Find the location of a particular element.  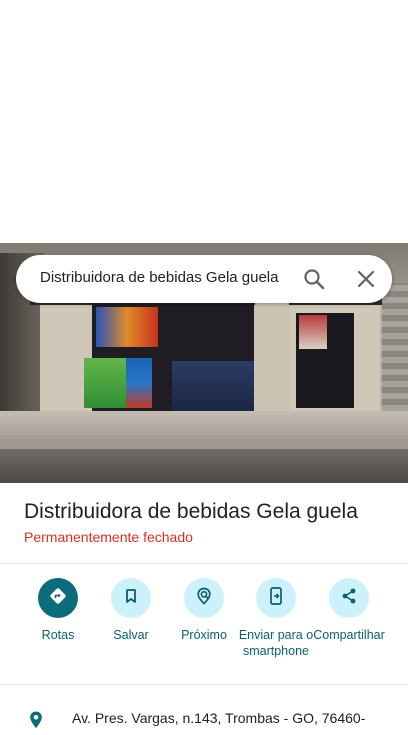

bookmark-icon is located at coordinates (131, 598).